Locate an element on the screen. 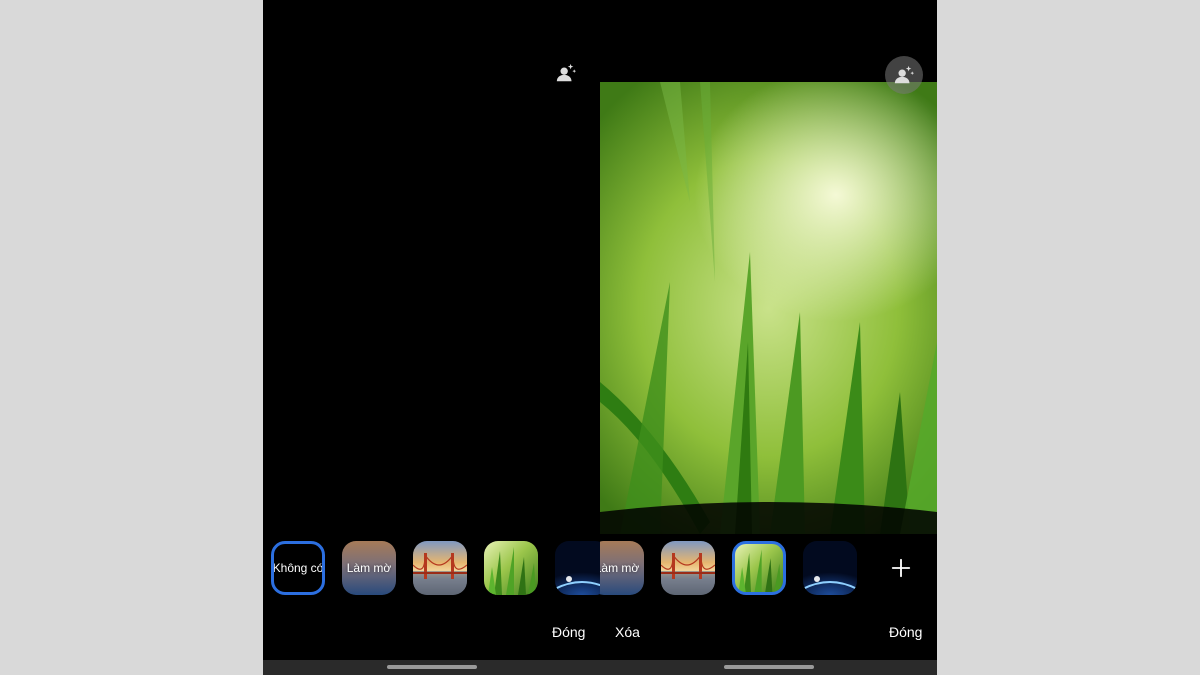 Image resolution: width=1200 pixels, height=675 pixels. delete-button: Xóa is located at coordinates (627, 632).